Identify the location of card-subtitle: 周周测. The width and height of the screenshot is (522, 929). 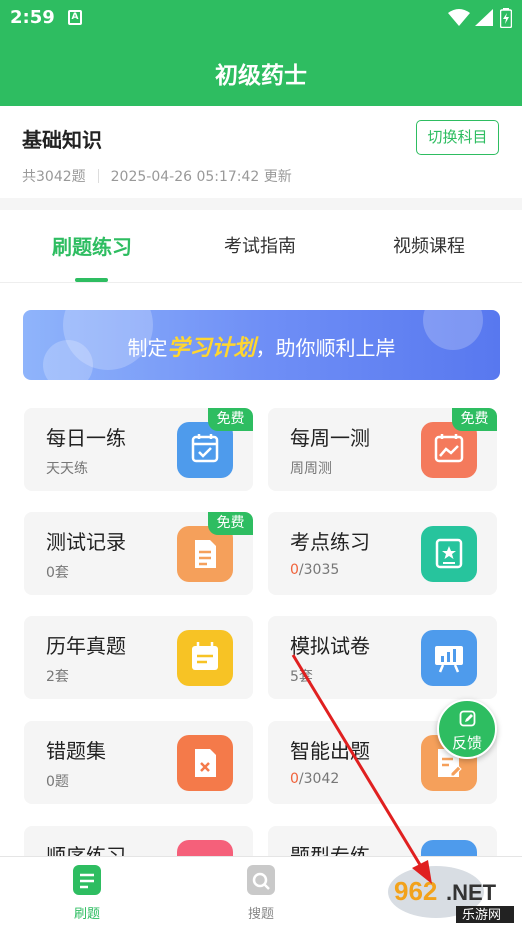
(311, 469).